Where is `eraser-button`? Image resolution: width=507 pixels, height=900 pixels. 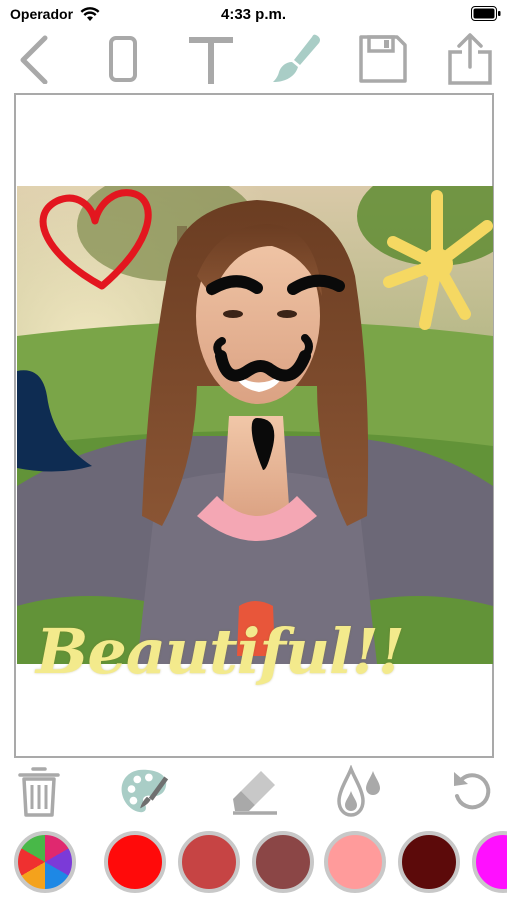
eraser-button is located at coordinates (255, 791).